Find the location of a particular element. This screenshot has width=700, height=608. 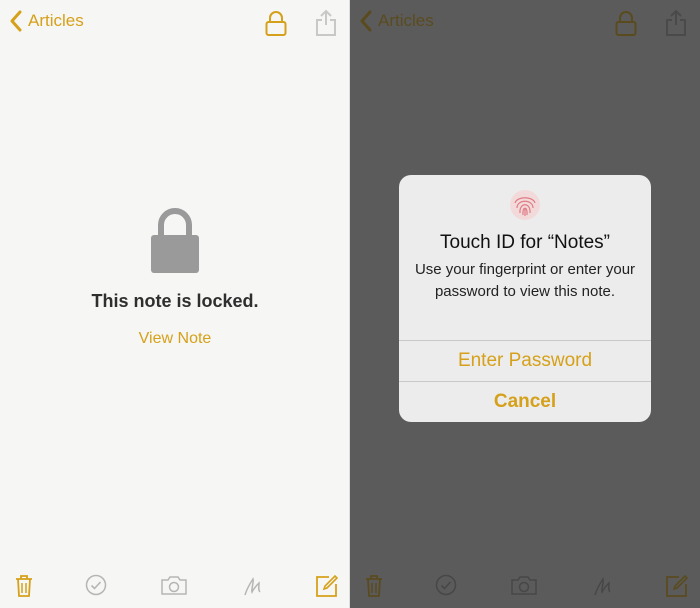

dialog-title: Touch ID for “Notes” is located at coordinates (525, 242).